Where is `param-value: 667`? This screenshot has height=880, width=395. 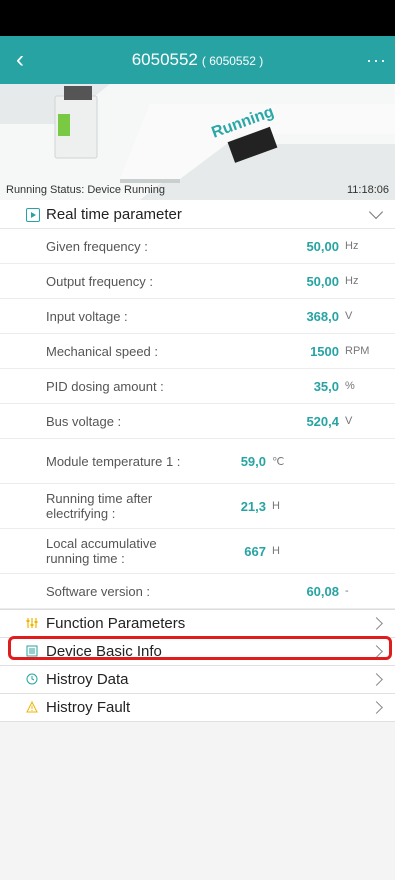 param-value: 667 is located at coordinates (255, 551).